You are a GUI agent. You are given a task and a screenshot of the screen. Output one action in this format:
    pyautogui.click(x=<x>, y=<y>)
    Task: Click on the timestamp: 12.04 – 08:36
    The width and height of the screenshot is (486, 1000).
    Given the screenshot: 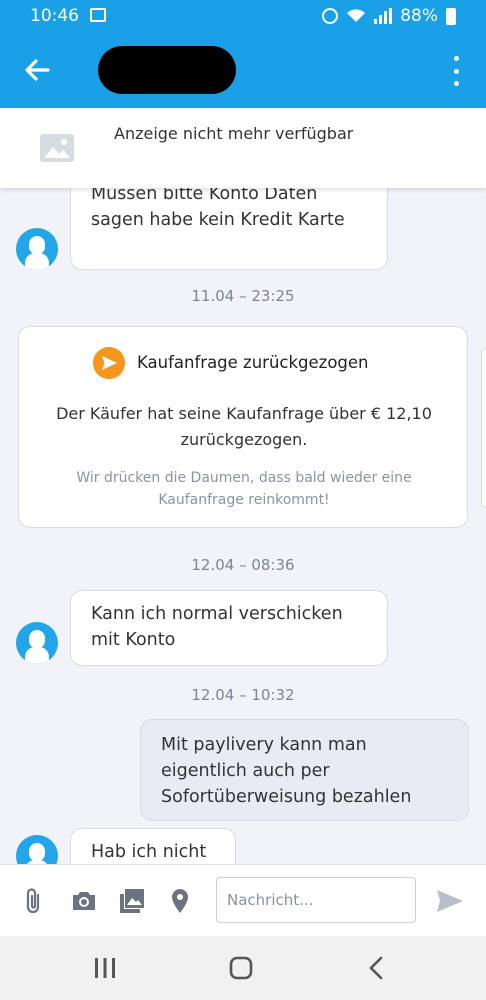 What is the action you would take?
    pyautogui.click(x=243, y=565)
    